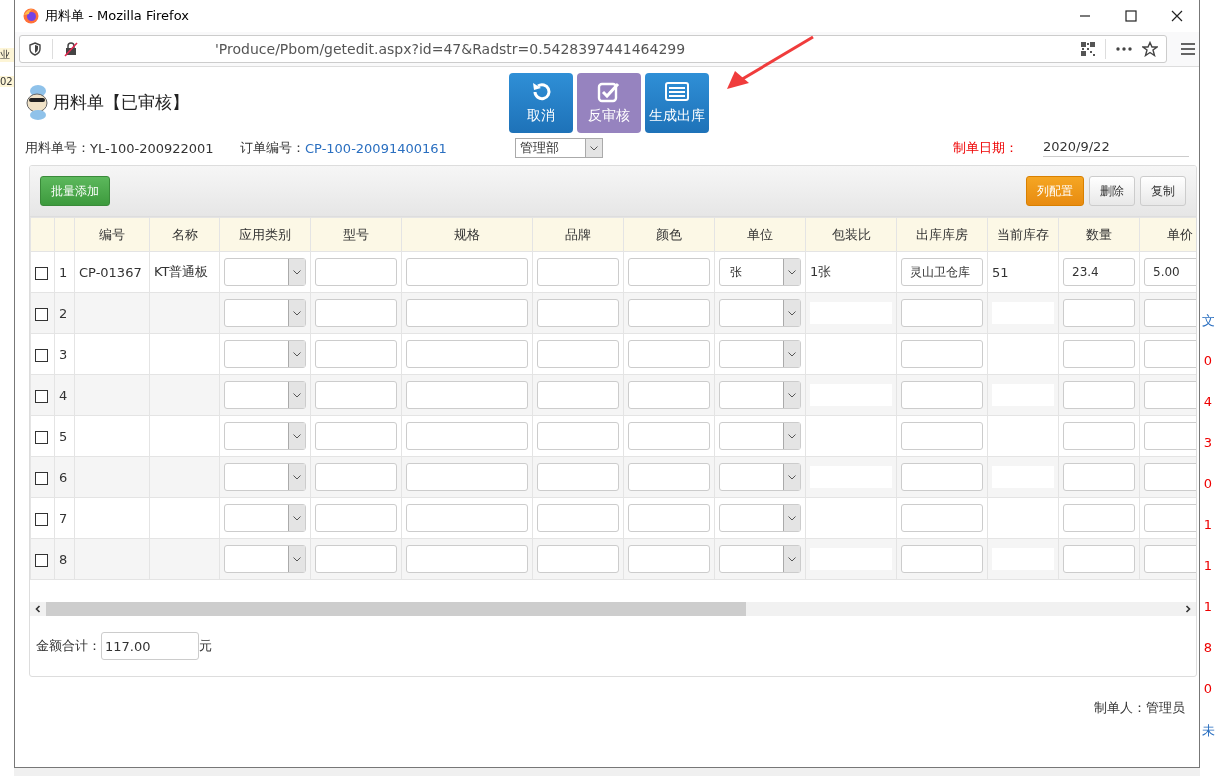 The height and width of the screenshot is (776, 1216). I want to click on star-icon, so click(1150, 49).